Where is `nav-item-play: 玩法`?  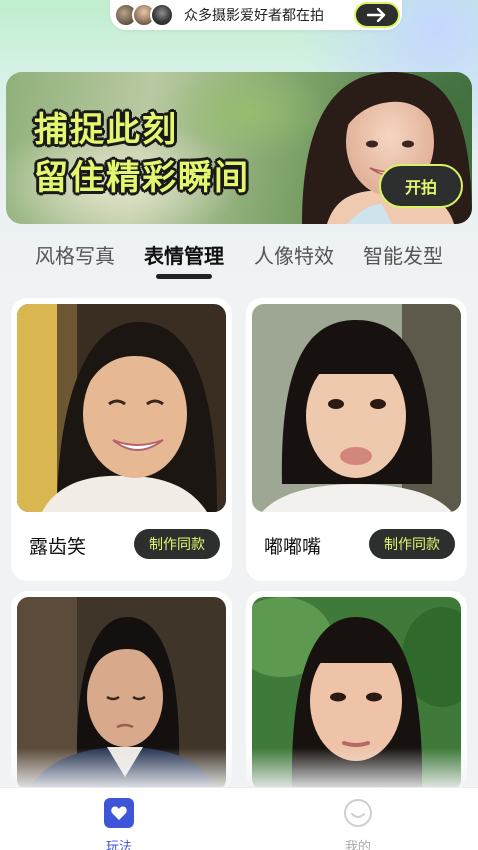 nav-item-play: 玩法 is located at coordinates (119, 824).